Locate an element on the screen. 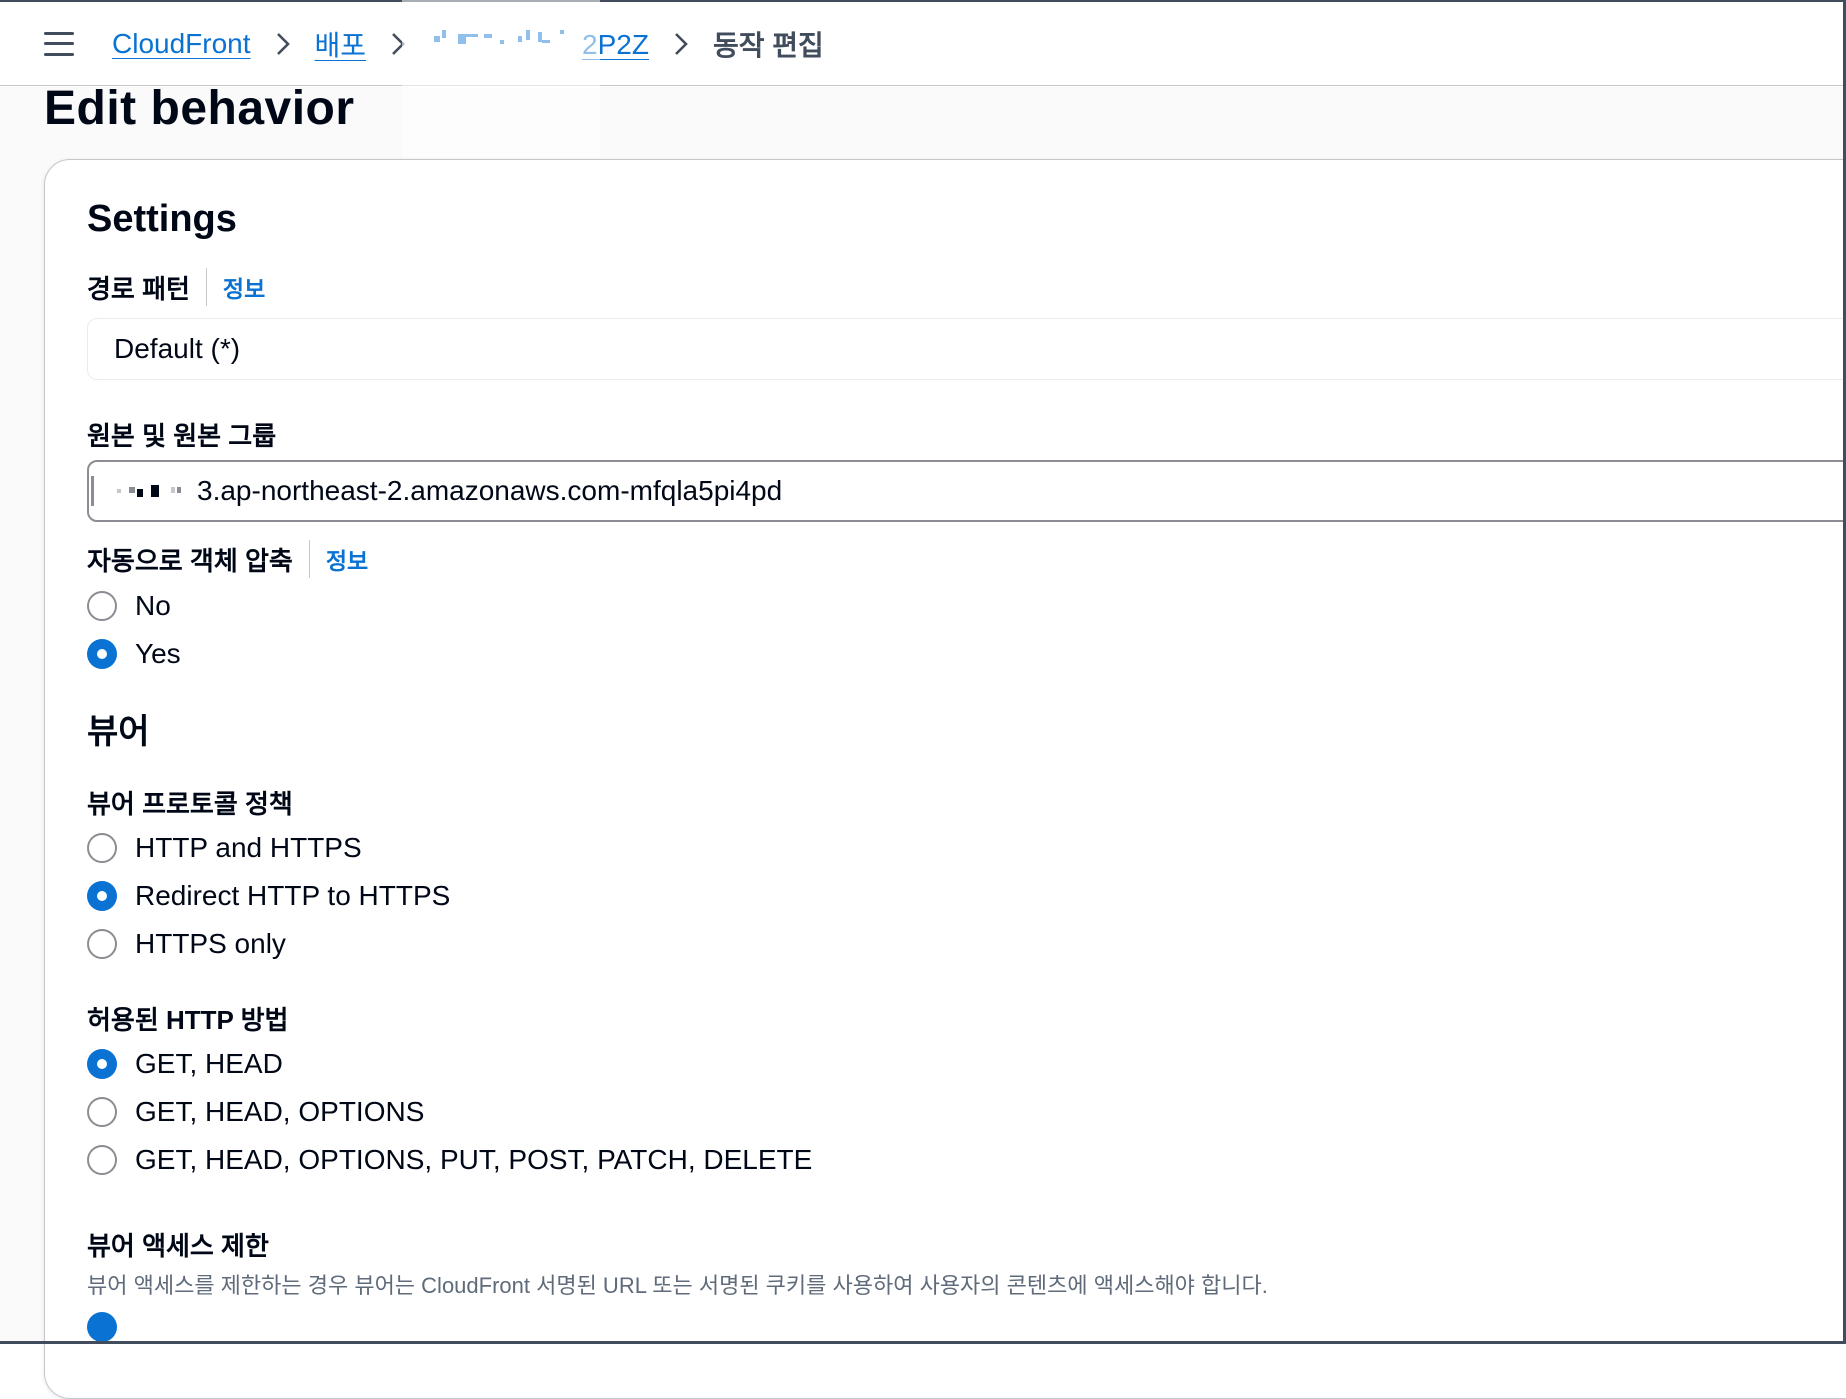 Image resolution: width=1846 pixels, height=1399 pixels. protocol-policy-label: 뷰어 프로토콜 정책 is located at coordinates (190, 802).